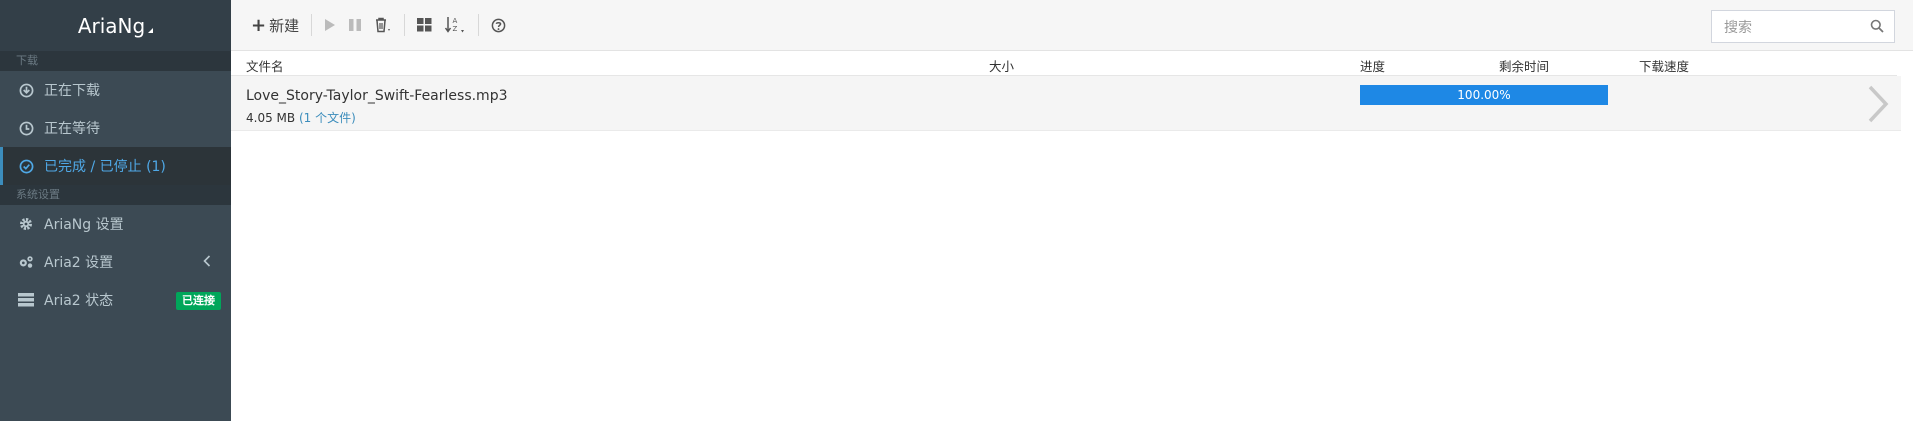  Describe the element at coordinates (115, 128) in the screenshot. I see `sidebar-item-waiting: 正在等待` at that location.